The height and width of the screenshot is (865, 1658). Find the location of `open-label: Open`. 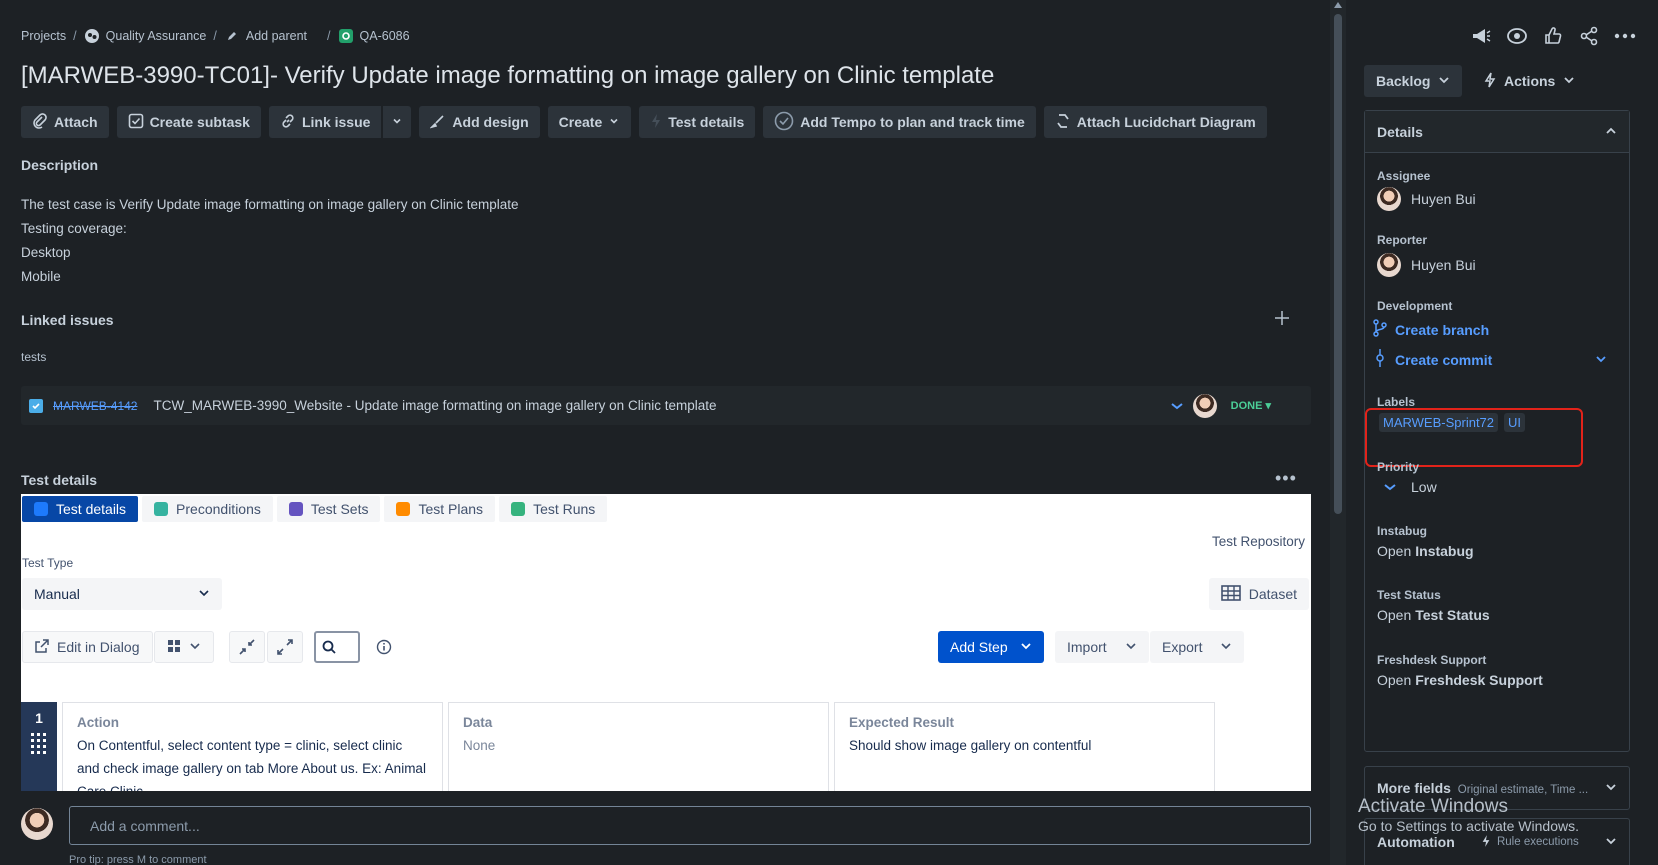

open-label: Open is located at coordinates (1394, 680).